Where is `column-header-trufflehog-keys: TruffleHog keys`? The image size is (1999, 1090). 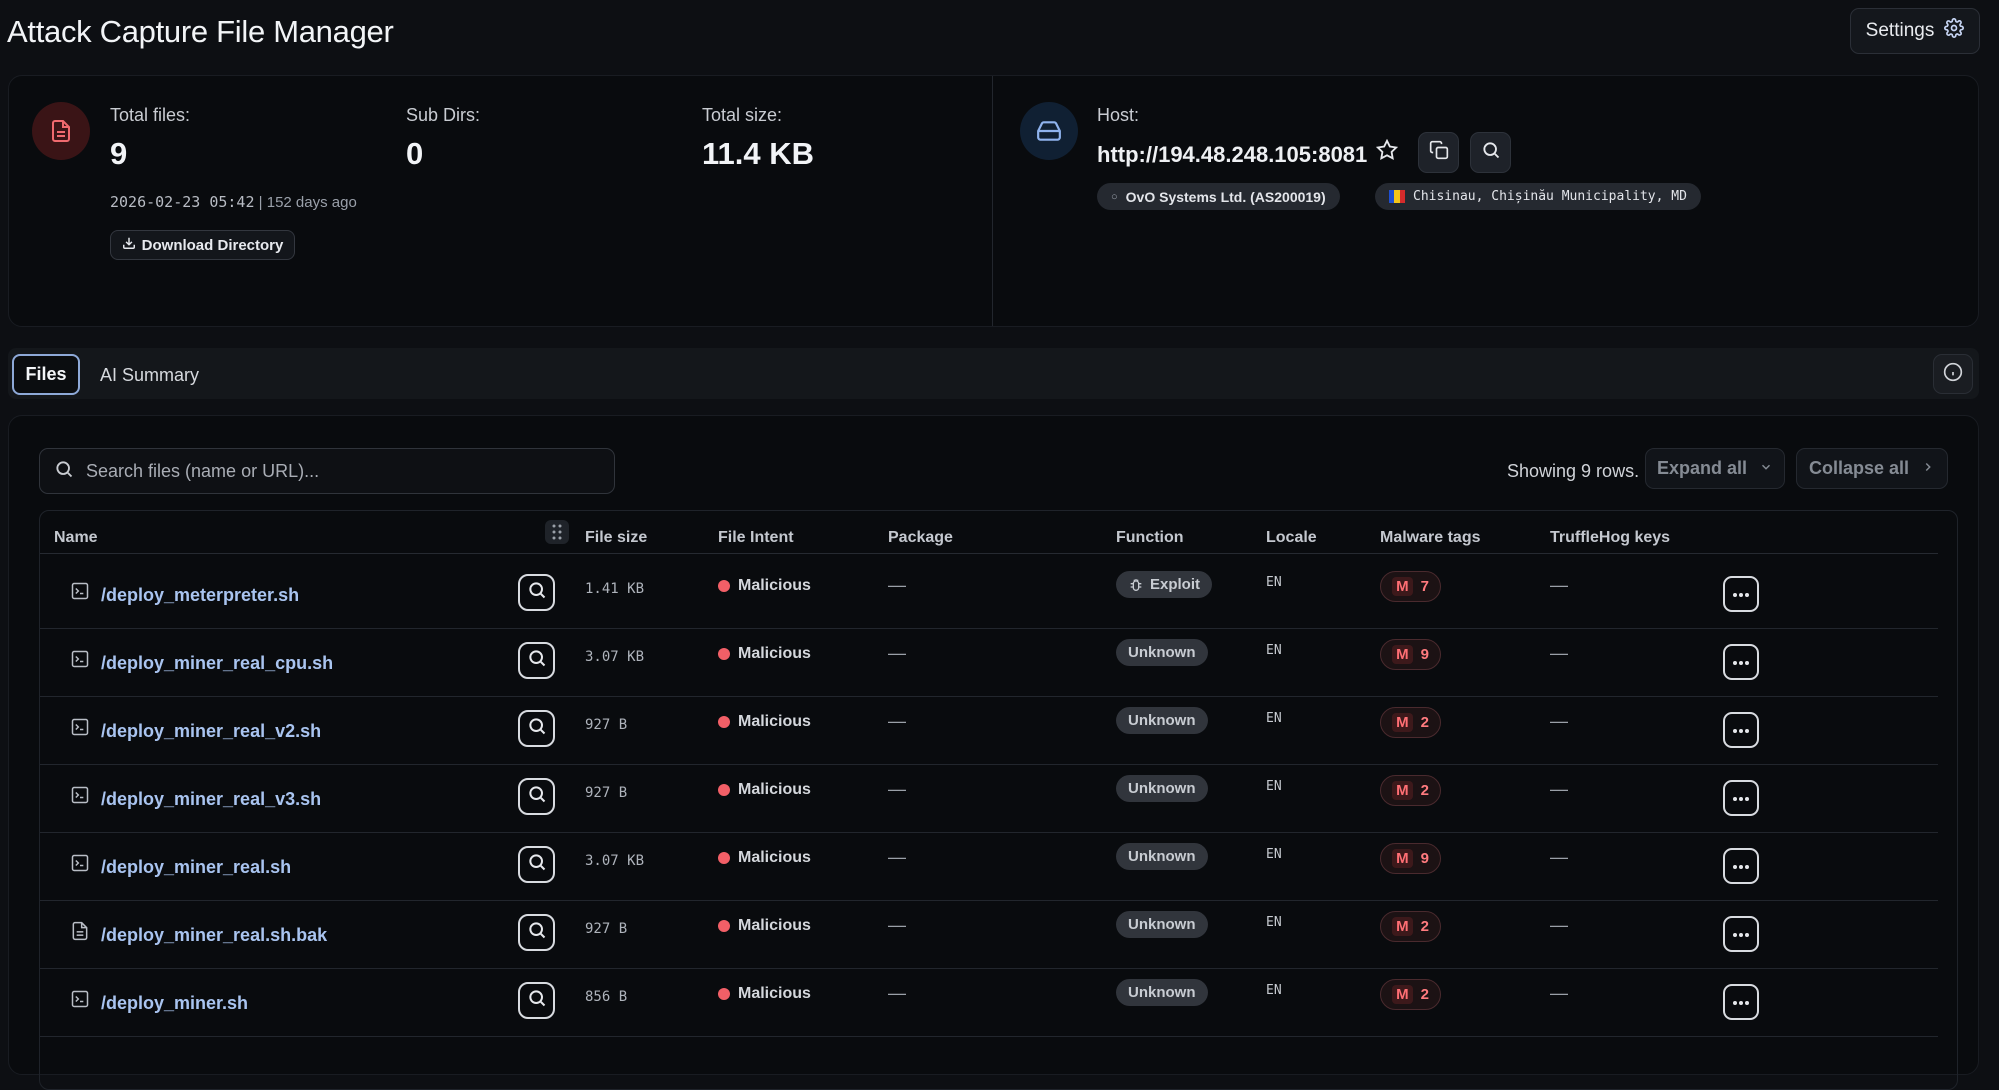 column-header-trufflehog-keys: TruffleHog keys is located at coordinates (1610, 538).